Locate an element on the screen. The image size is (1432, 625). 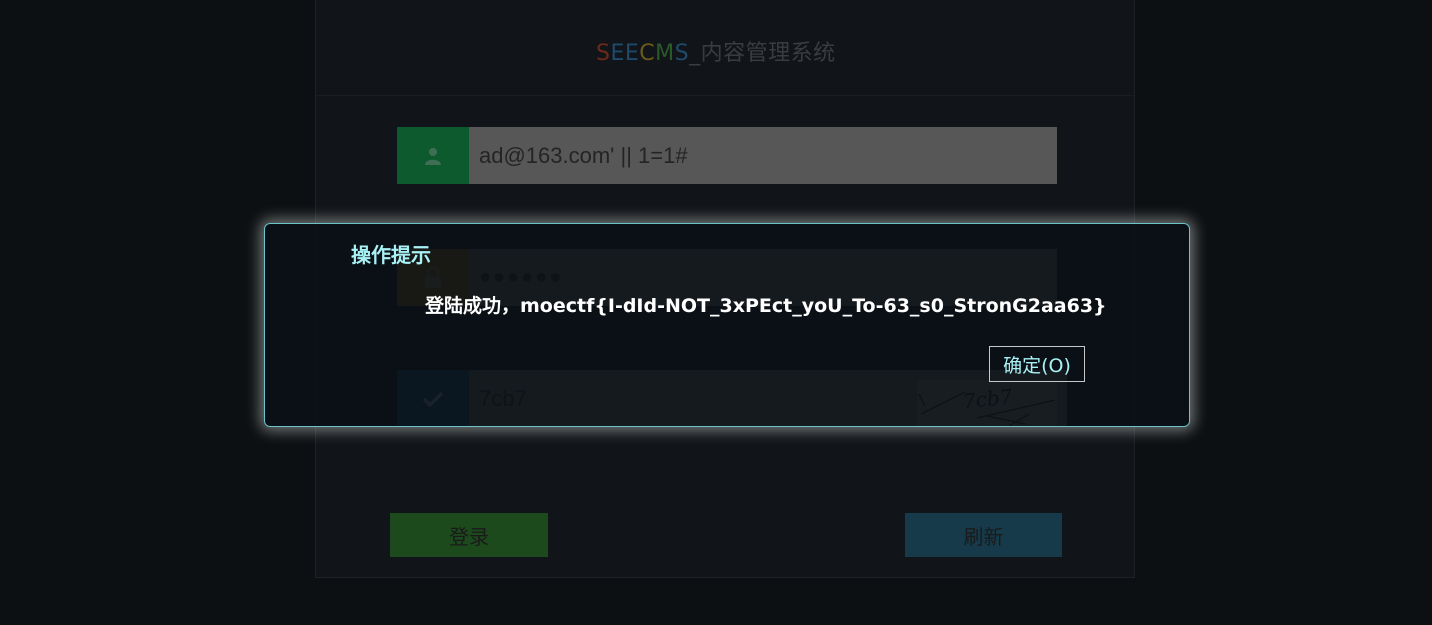
brand-letter: C is located at coordinates (647, 53).